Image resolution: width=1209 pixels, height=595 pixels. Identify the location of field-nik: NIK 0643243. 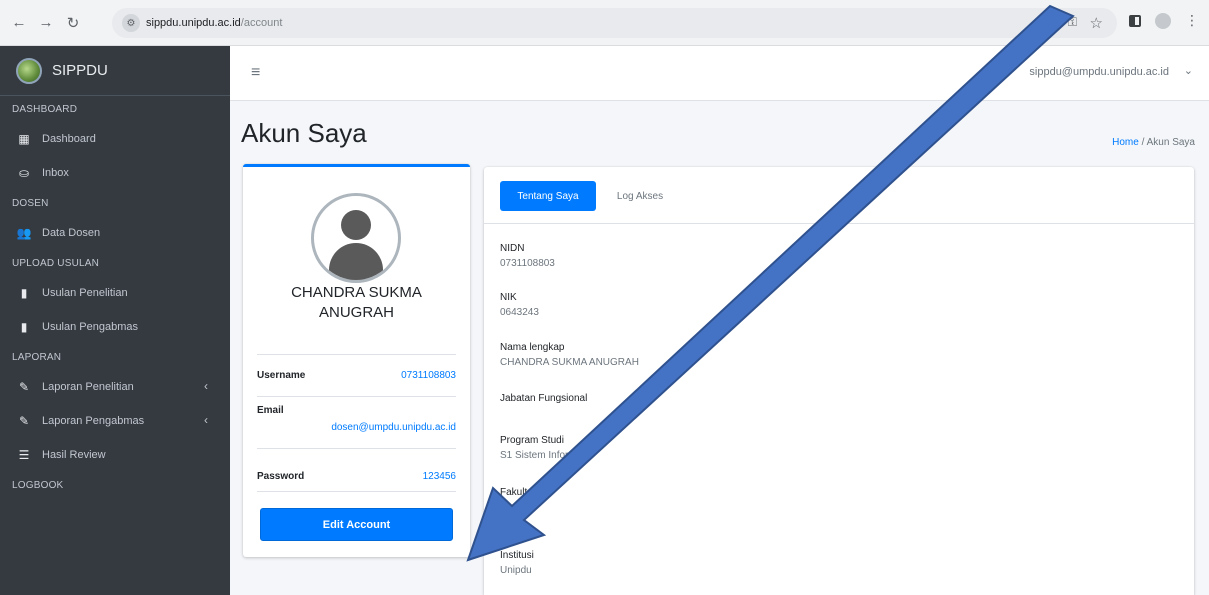
(519, 305).